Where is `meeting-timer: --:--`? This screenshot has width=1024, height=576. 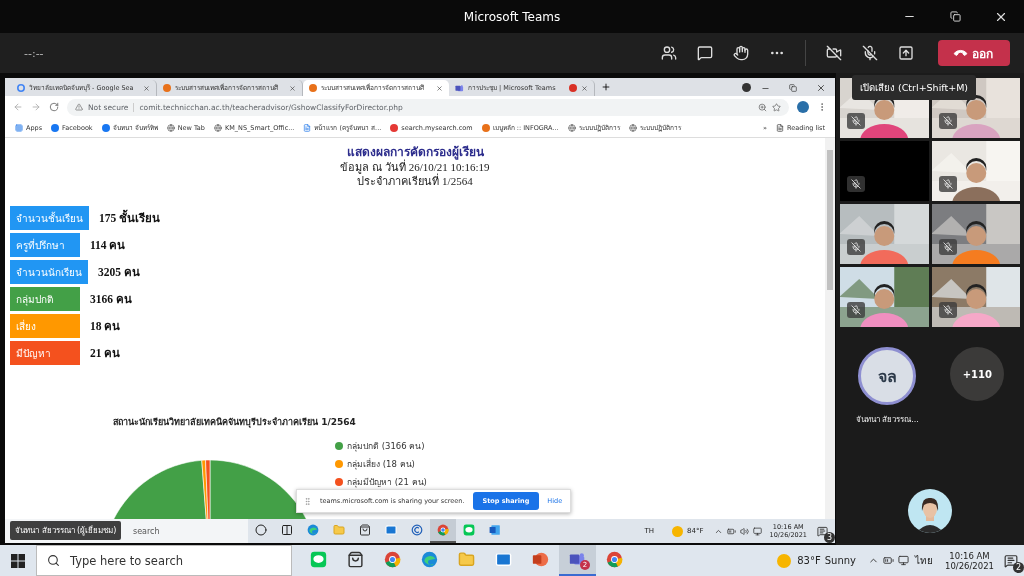 meeting-timer: --:-- is located at coordinates (34, 53).